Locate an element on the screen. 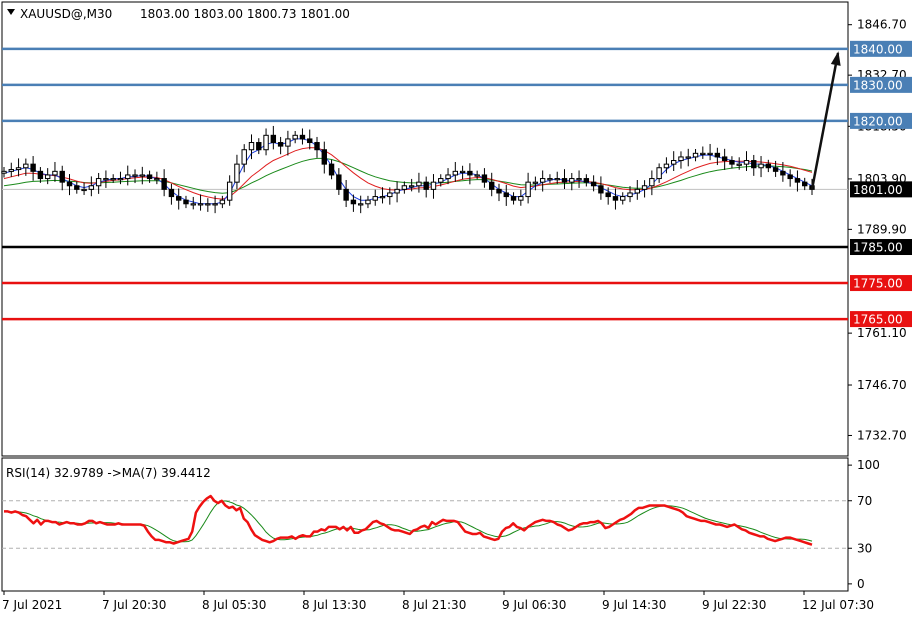 The height and width of the screenshot is (623, 914). time-tick-label: 9 Jul 14:30 is located at coordinates (634, 605).